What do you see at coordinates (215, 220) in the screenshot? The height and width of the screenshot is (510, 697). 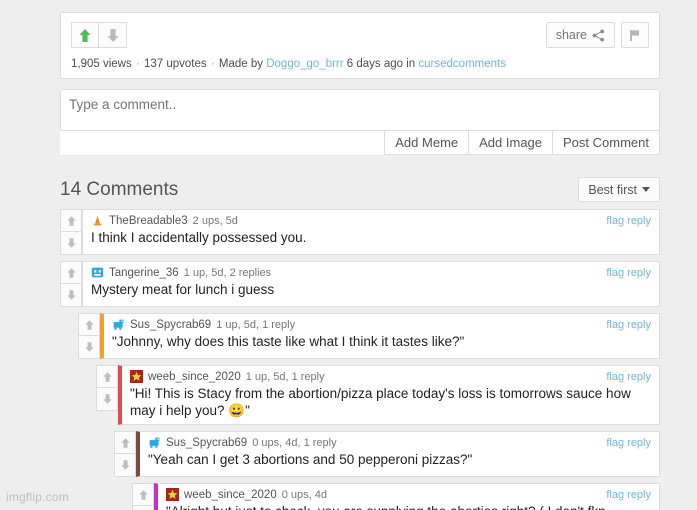 I see `comment-stats: 2 ups, 5d` at bounding box center [215, 220].